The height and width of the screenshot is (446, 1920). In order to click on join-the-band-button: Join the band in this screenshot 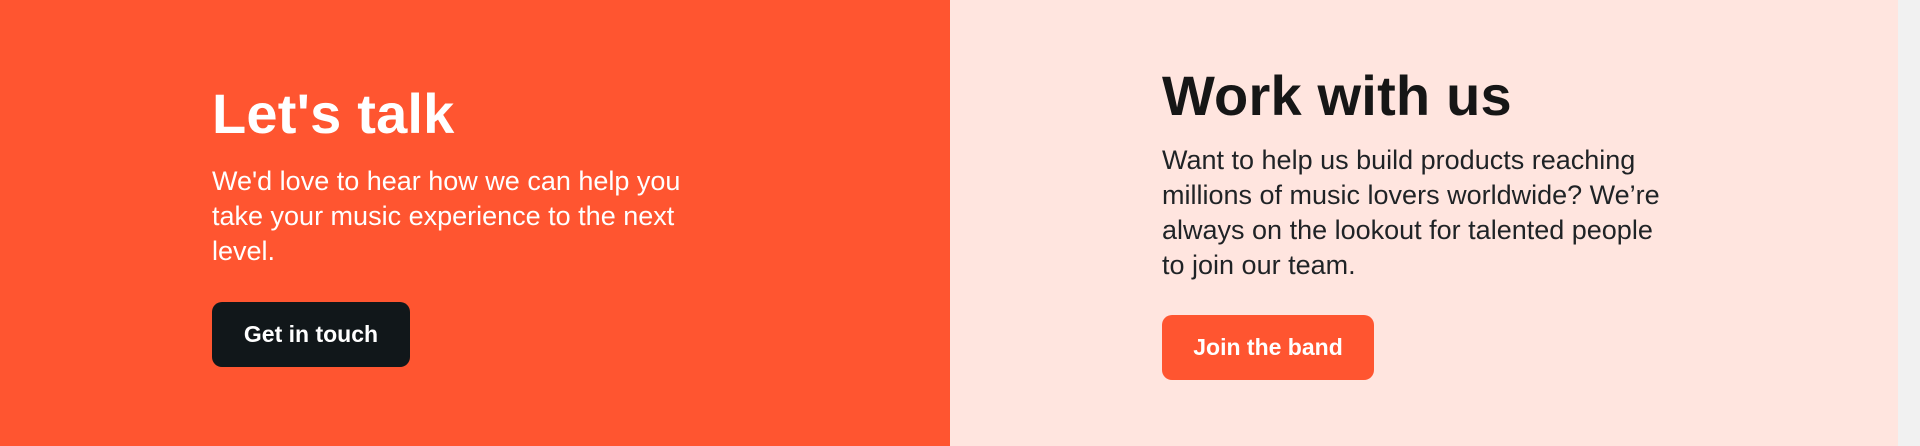, I will do `click(1268, 347)`.